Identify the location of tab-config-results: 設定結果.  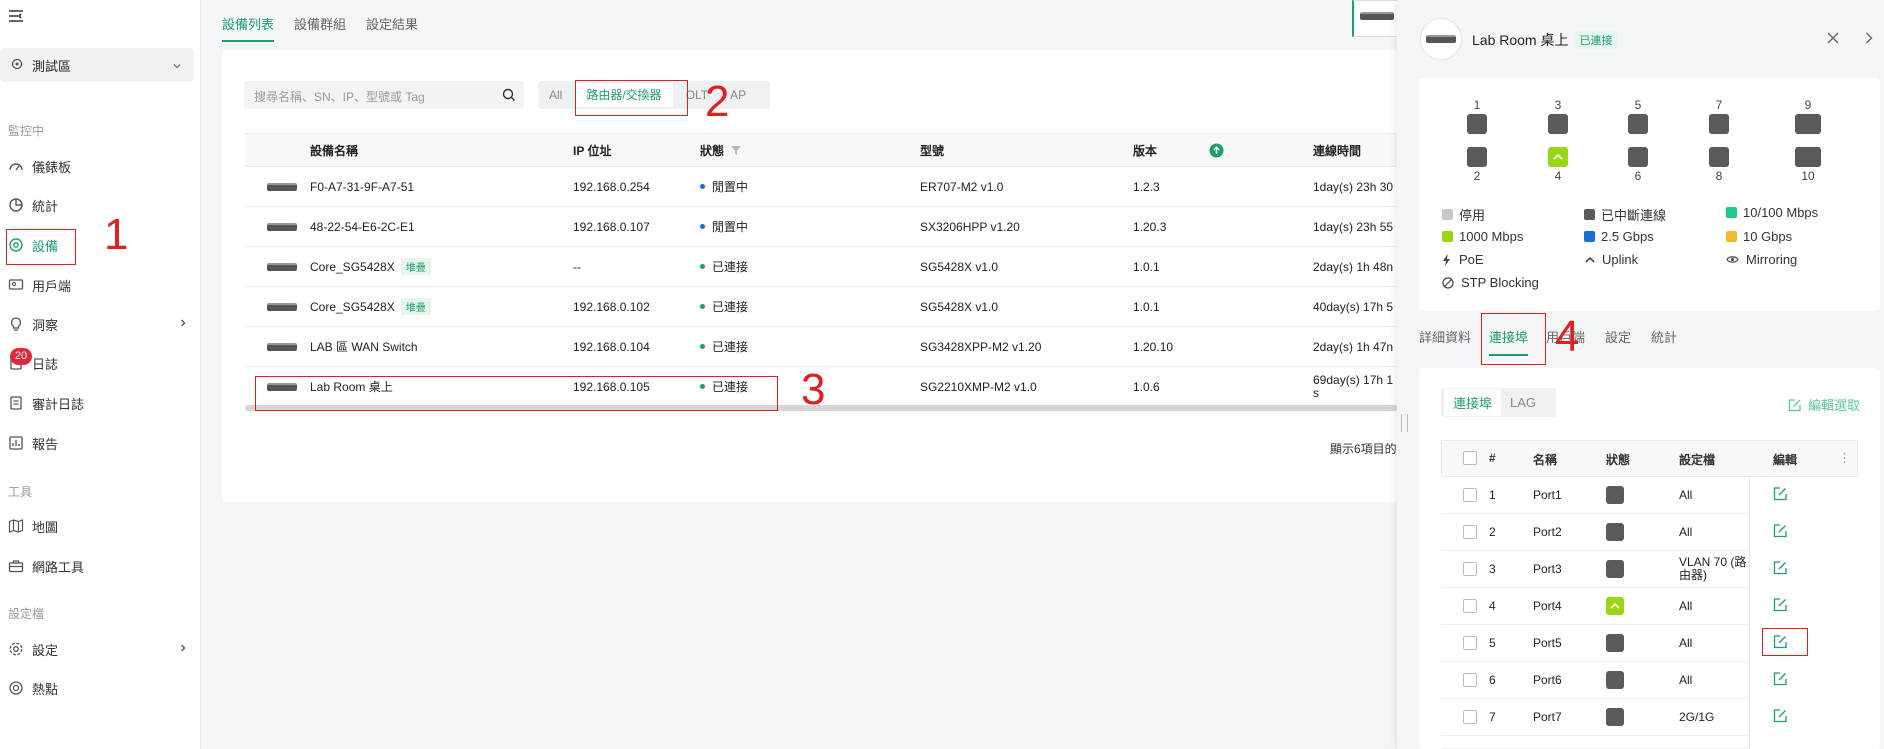
(392, 28).